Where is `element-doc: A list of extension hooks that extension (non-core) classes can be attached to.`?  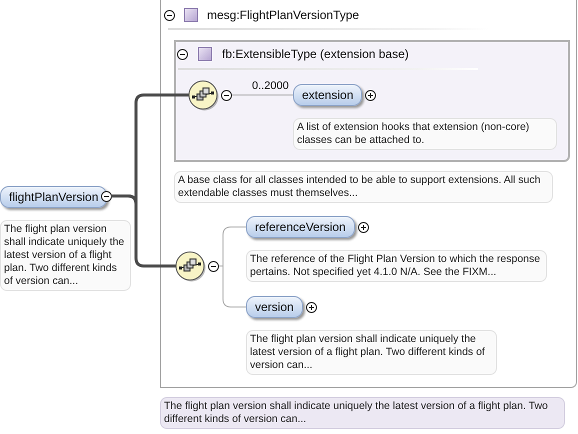
element-doc: A list of extension hooks that extension (non-core) classes can be attached to. is located at coordinates (425, 134).